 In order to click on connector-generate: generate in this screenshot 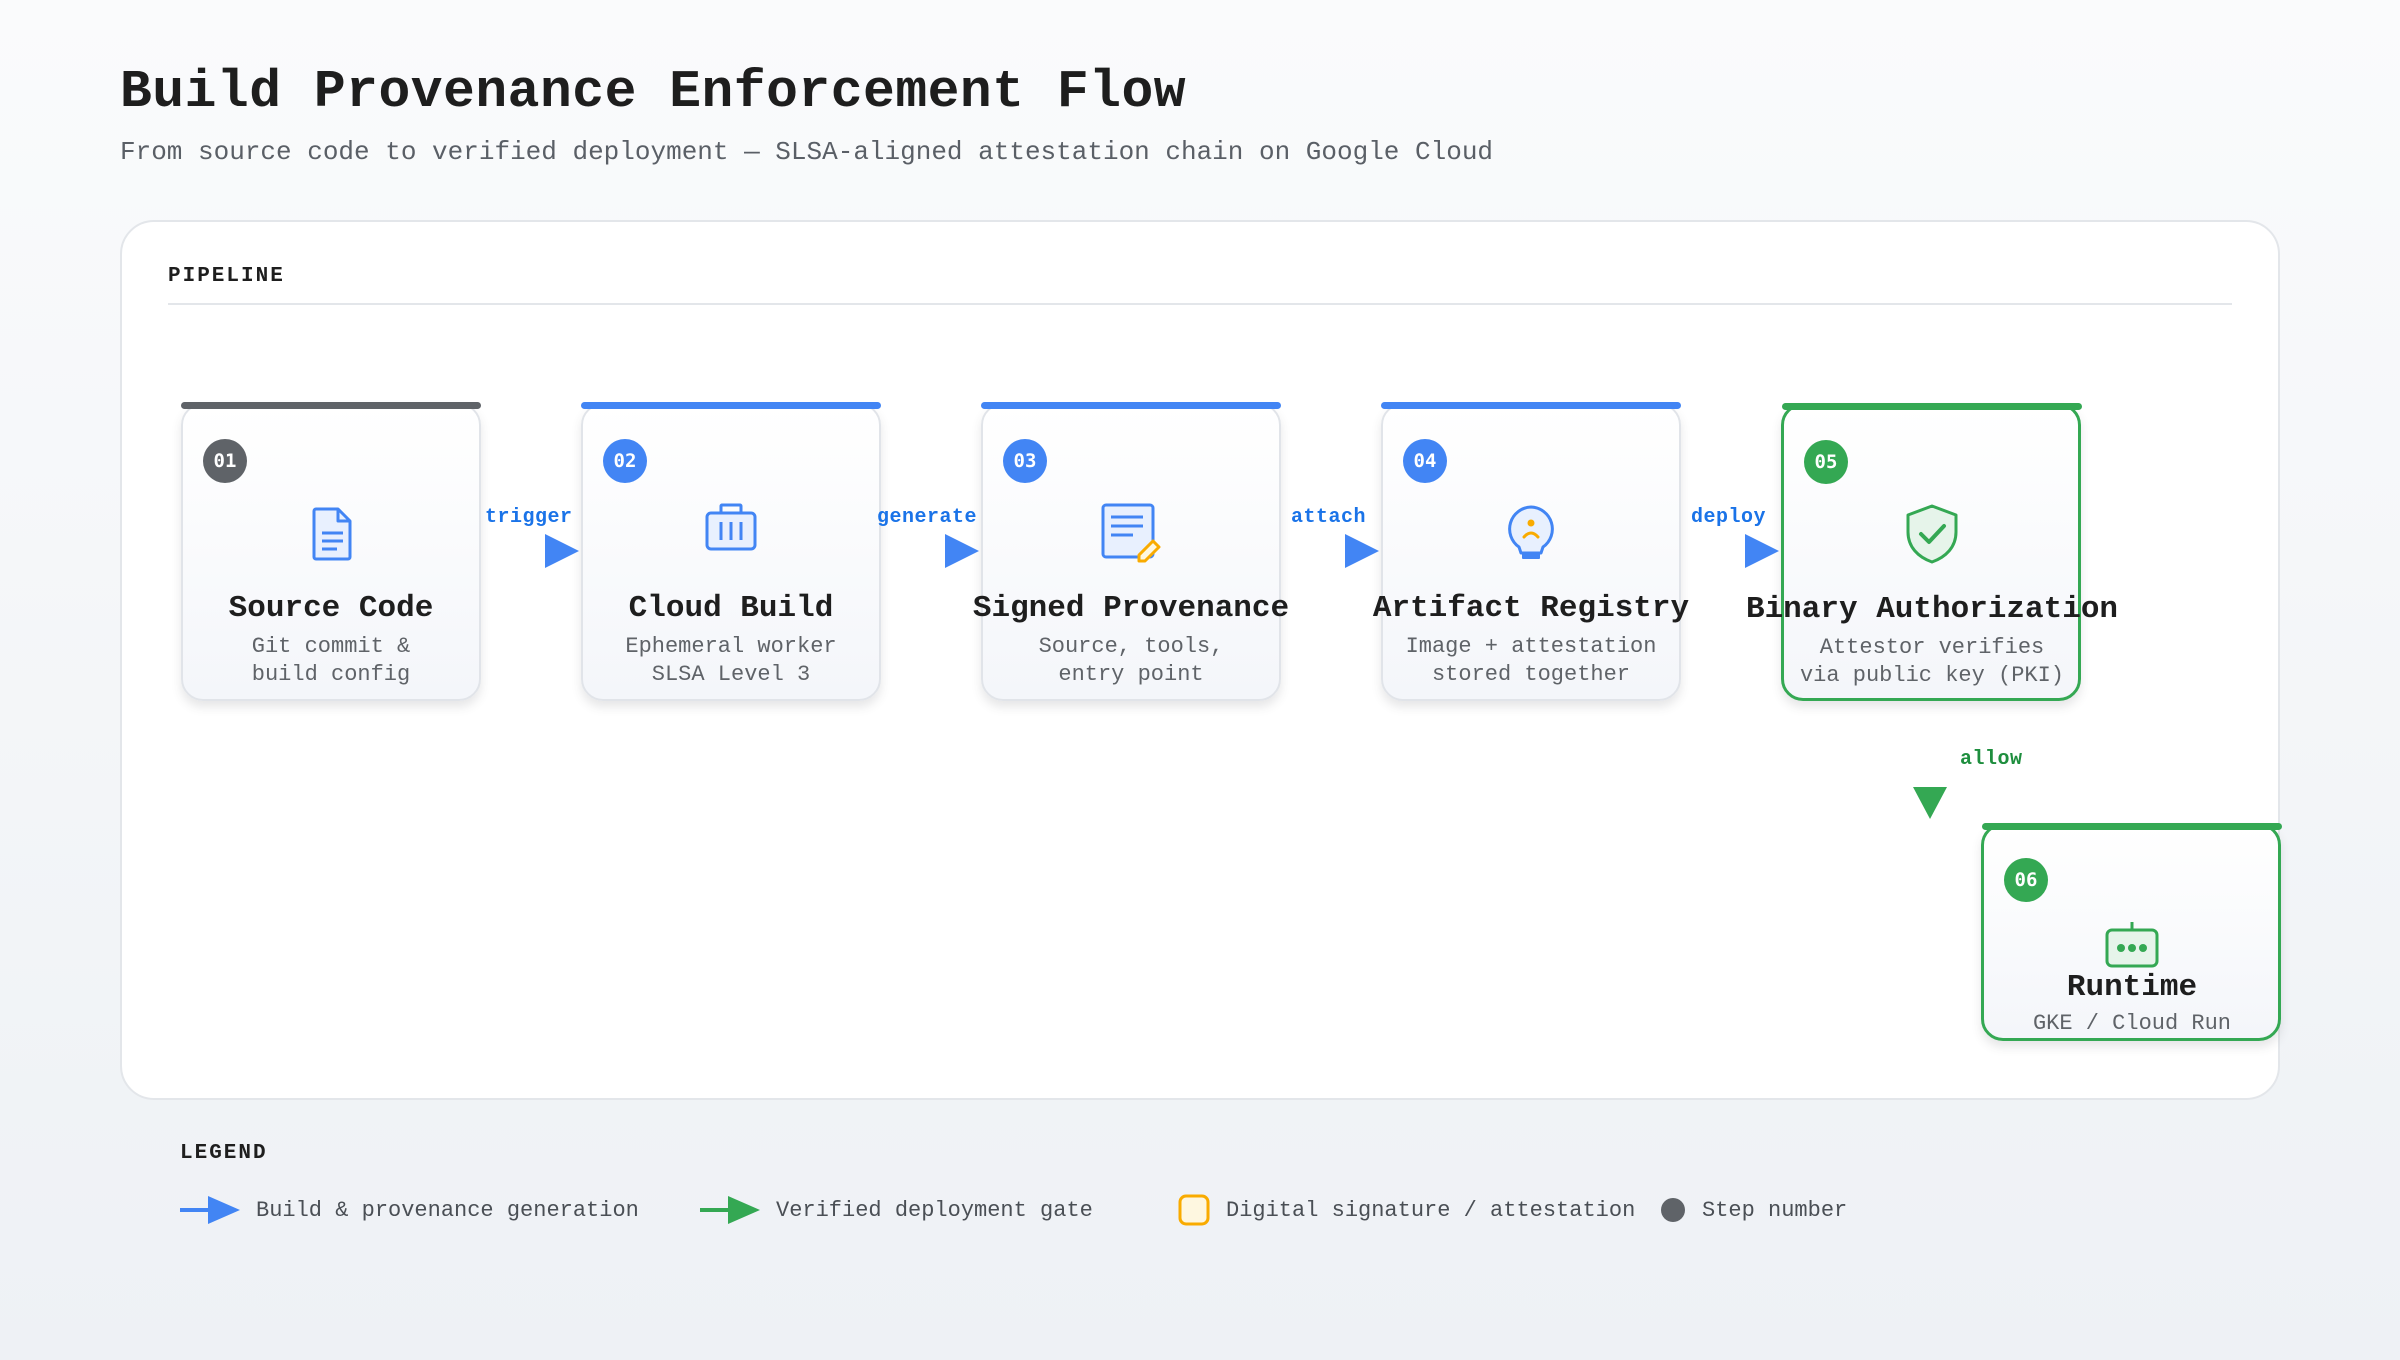, I will do `click(929, 550)`.